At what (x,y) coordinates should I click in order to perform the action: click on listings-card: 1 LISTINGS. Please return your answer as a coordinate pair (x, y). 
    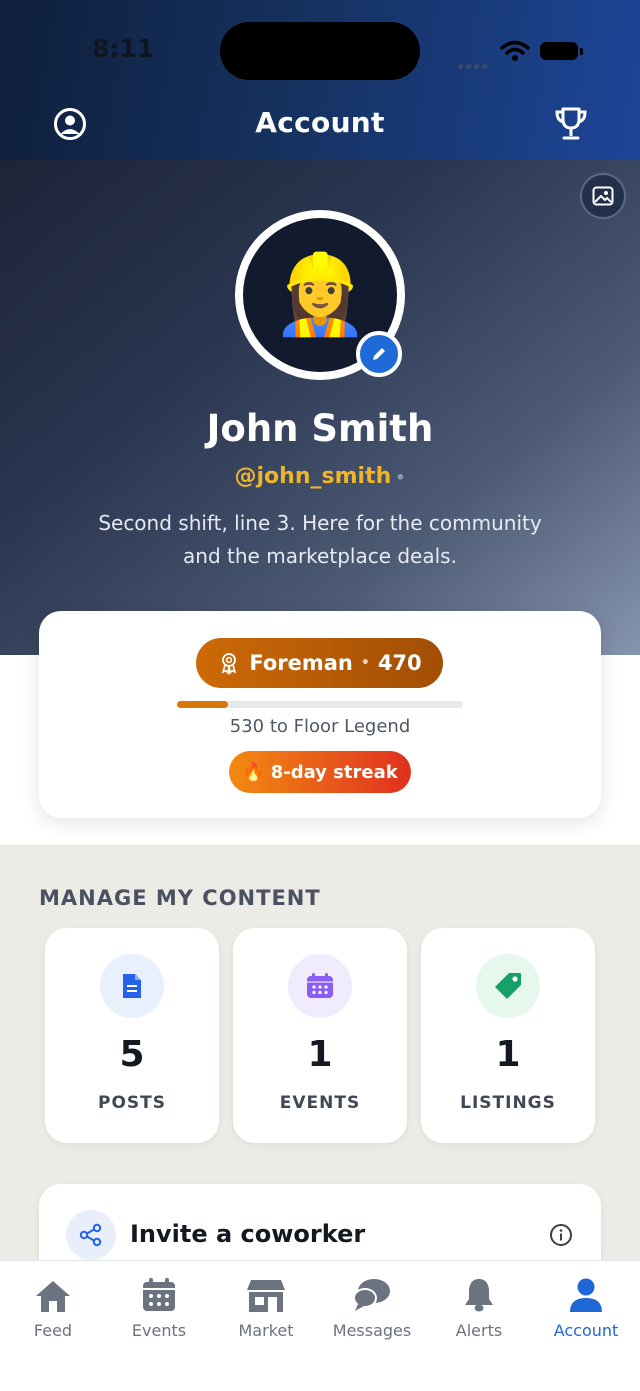
    Looking at the image, I should click on (508, 1035).